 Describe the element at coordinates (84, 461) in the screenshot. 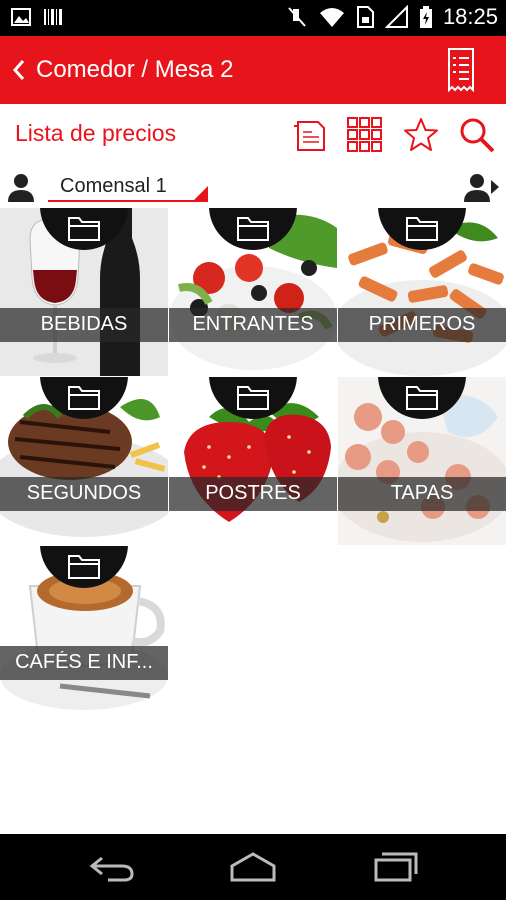

I see `category-tile-segundos: SEGUNDOS` at that location.